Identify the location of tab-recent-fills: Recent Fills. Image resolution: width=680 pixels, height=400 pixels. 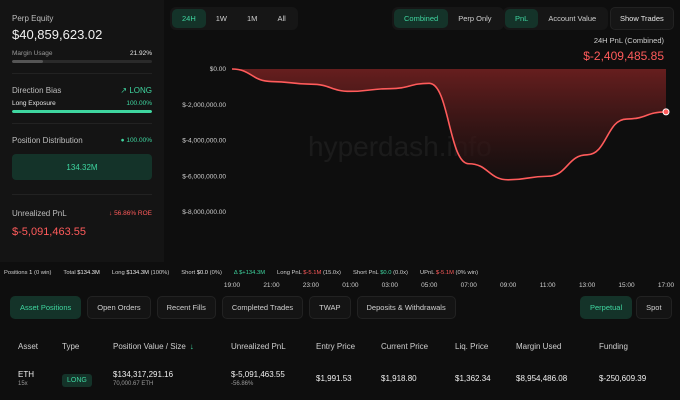
(186, 307).